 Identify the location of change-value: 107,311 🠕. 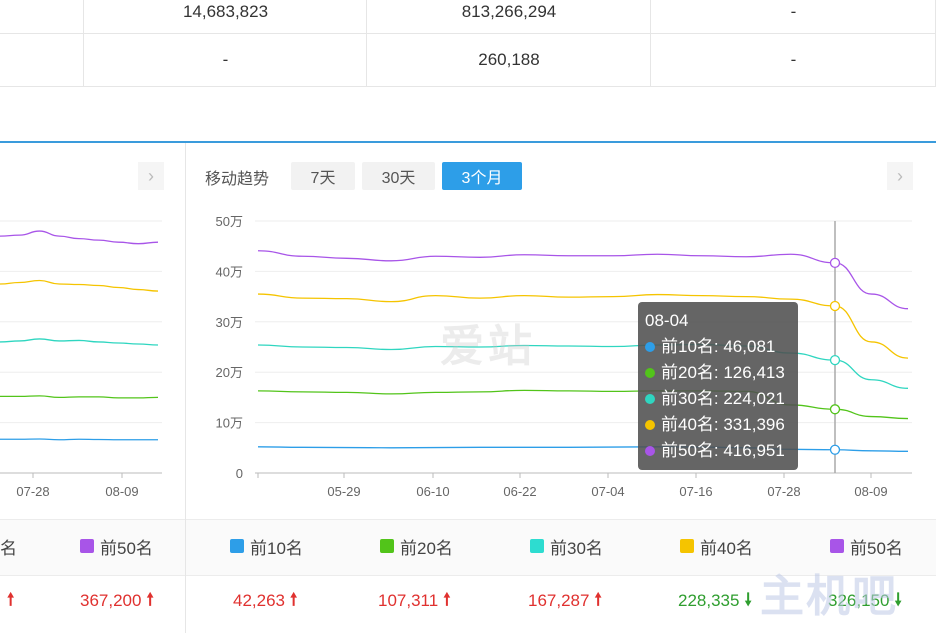
(414, 601).